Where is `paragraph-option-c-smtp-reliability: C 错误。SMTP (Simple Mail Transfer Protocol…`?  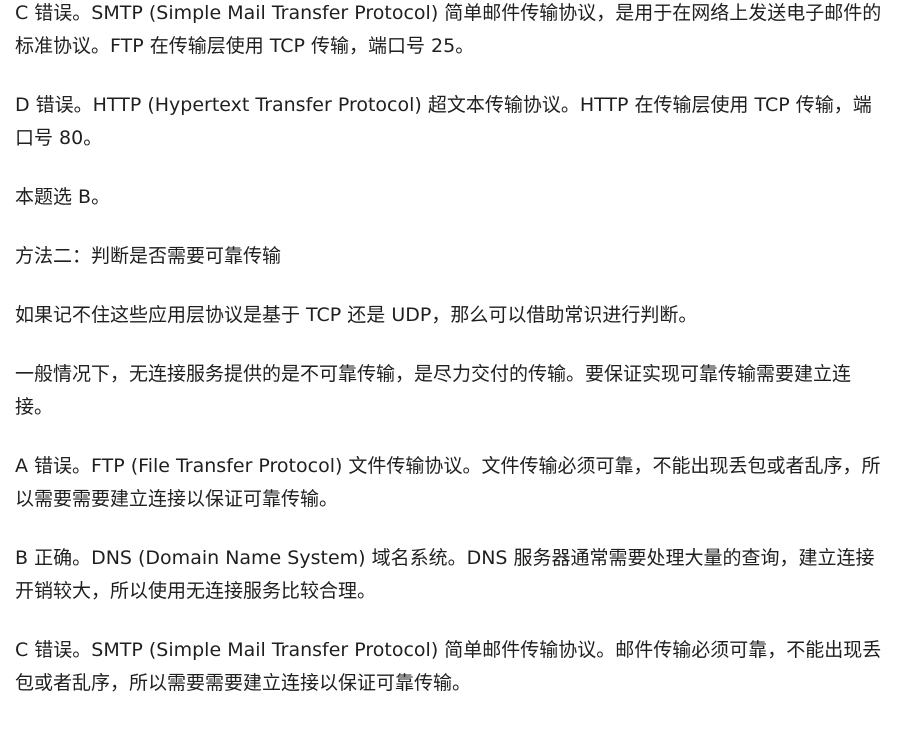 paragraph-option-c-smtp-reliability: C 错误。SMTP (Simple Mail Transfer Protocol… is located at coordinates (448, 666).